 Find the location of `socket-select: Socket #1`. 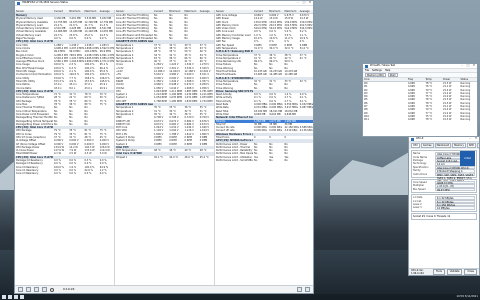

socket-select: Socket #1 is located at coordinates (419, 216).